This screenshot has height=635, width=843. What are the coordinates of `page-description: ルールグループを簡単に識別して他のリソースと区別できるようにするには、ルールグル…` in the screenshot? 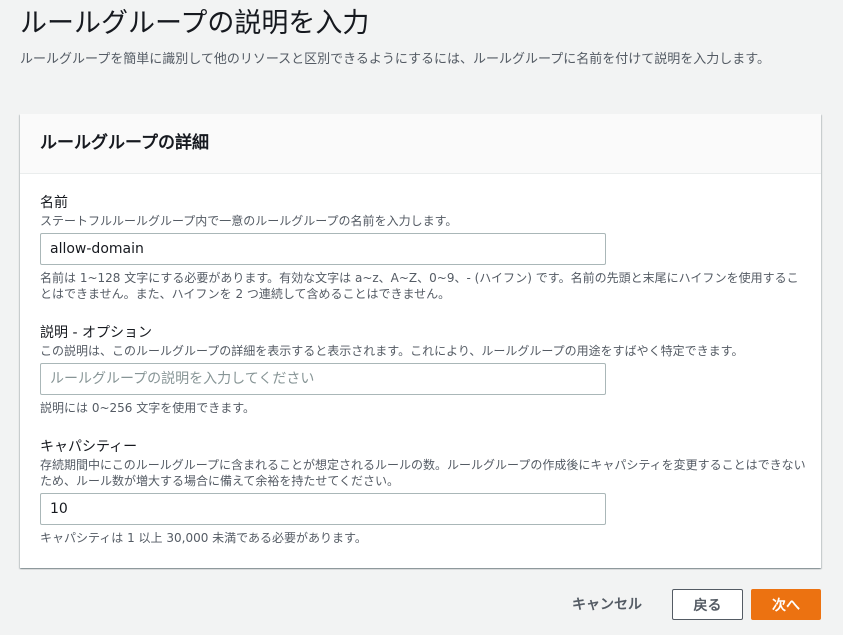 It's located at (395, 59).